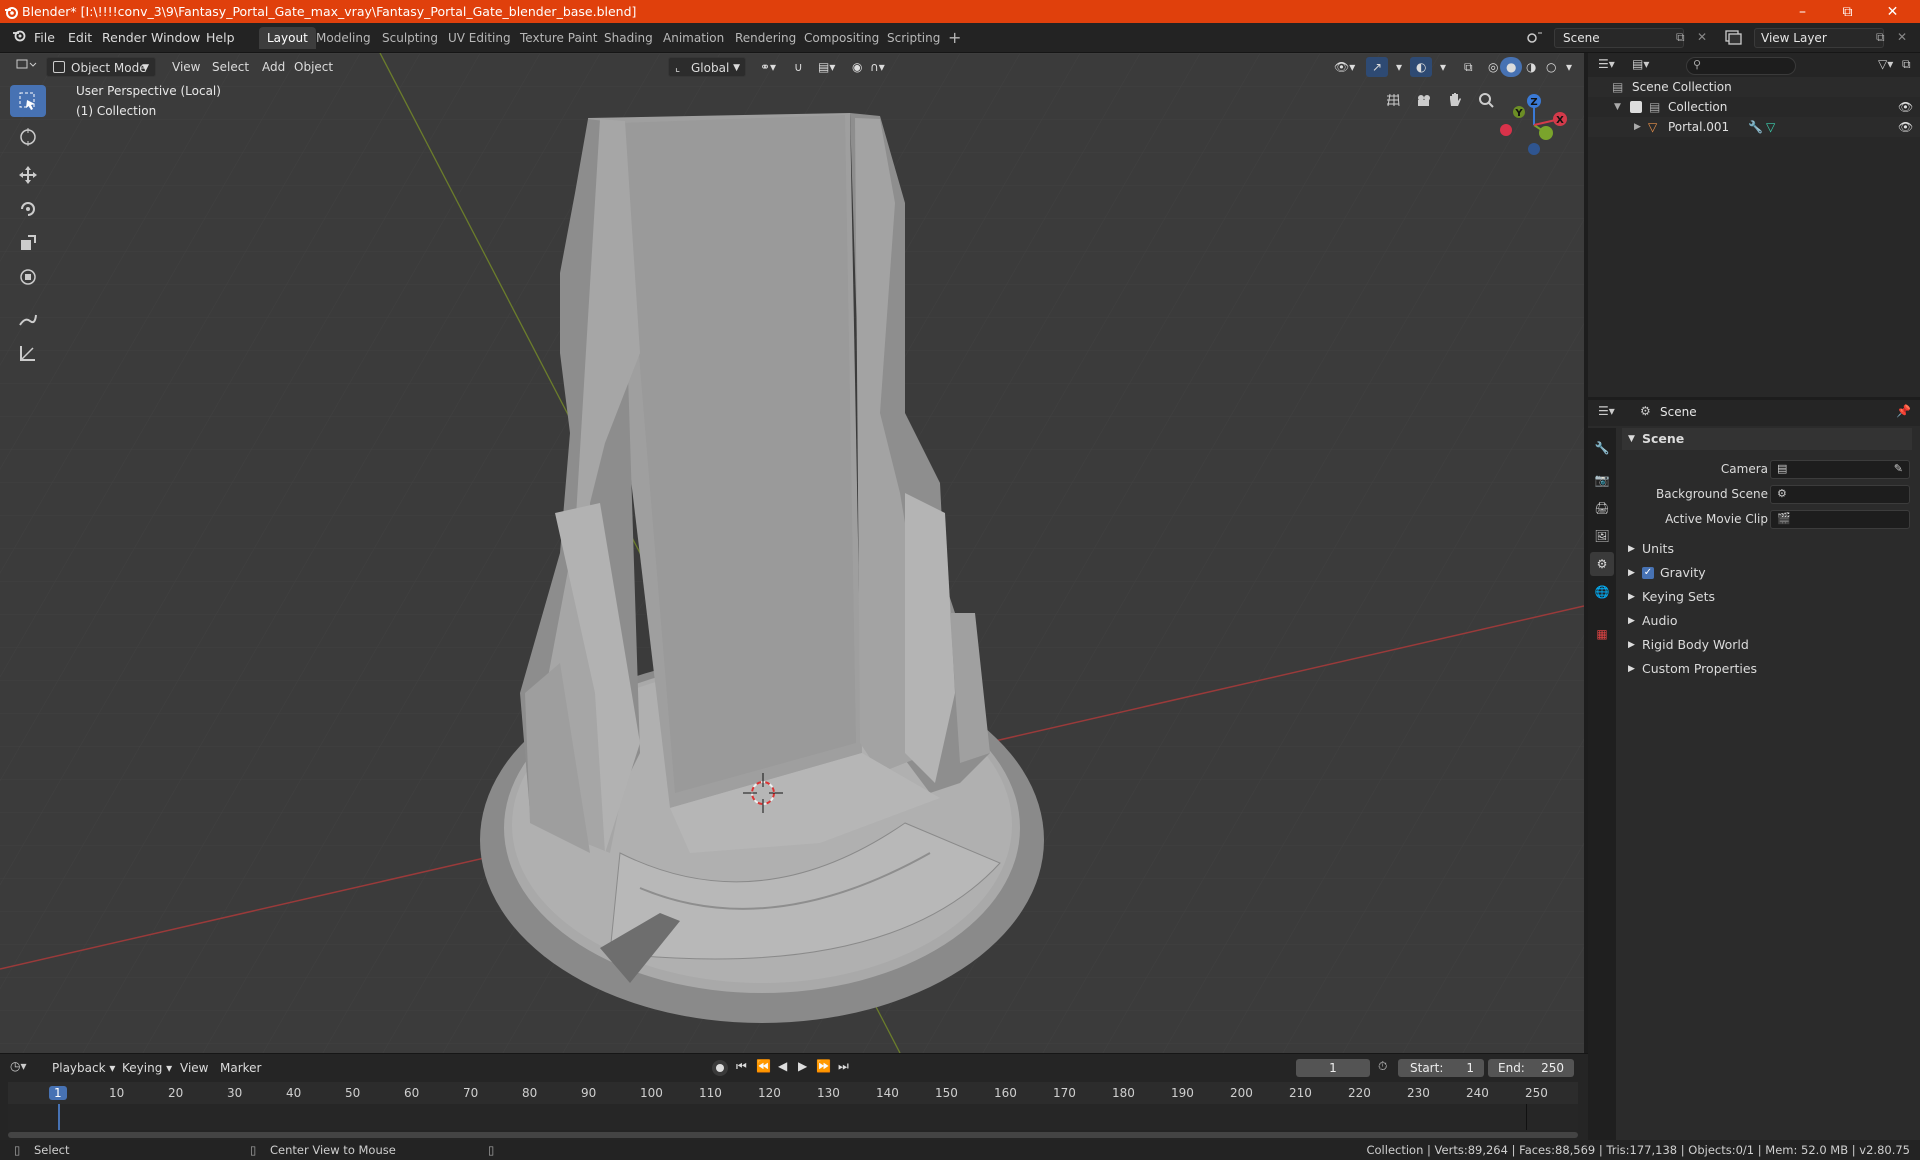  I want to click on start-frame-field: Start: 1, so click(1441, 1068).